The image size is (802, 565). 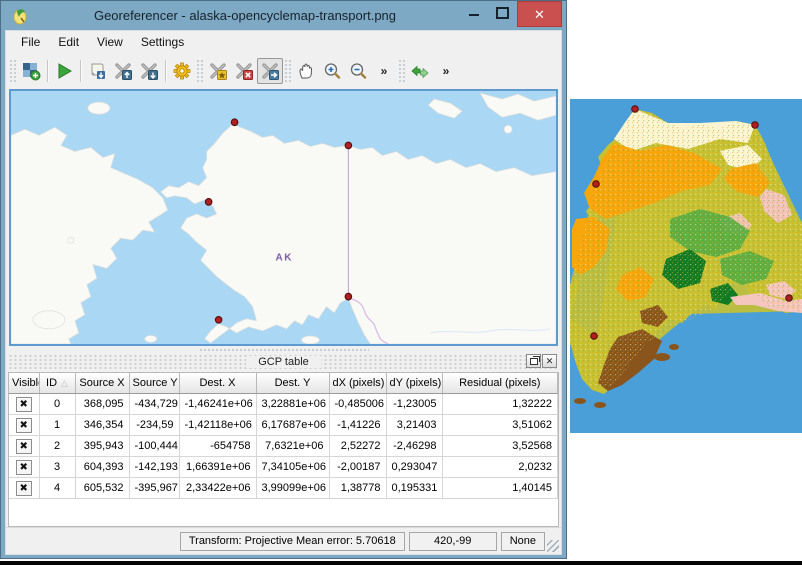 I want to click on cell-dx: -2,00187, so click(x=358, y=467).